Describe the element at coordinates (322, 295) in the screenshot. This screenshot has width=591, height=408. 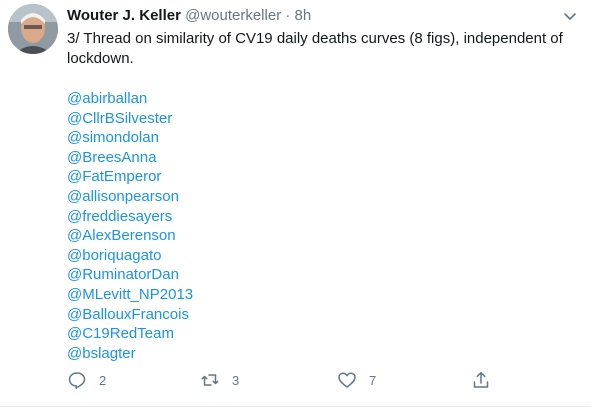
I see `mention-link: @MLevitt_NP2013` at that location.